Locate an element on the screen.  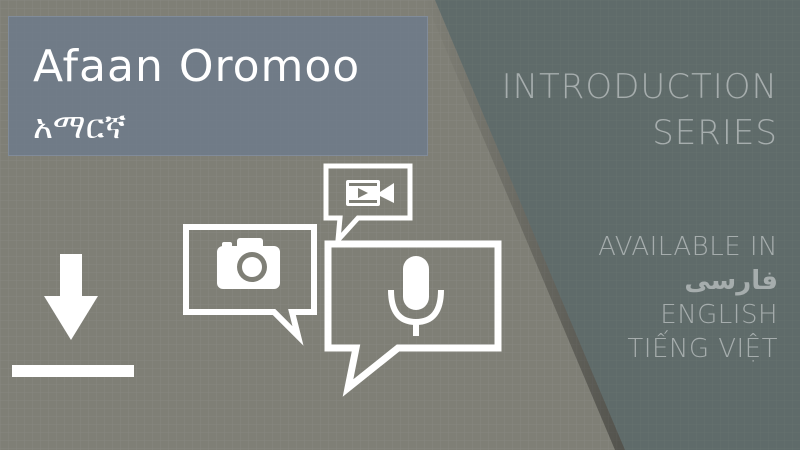
video-bubble is located at coordinates (368, 205).